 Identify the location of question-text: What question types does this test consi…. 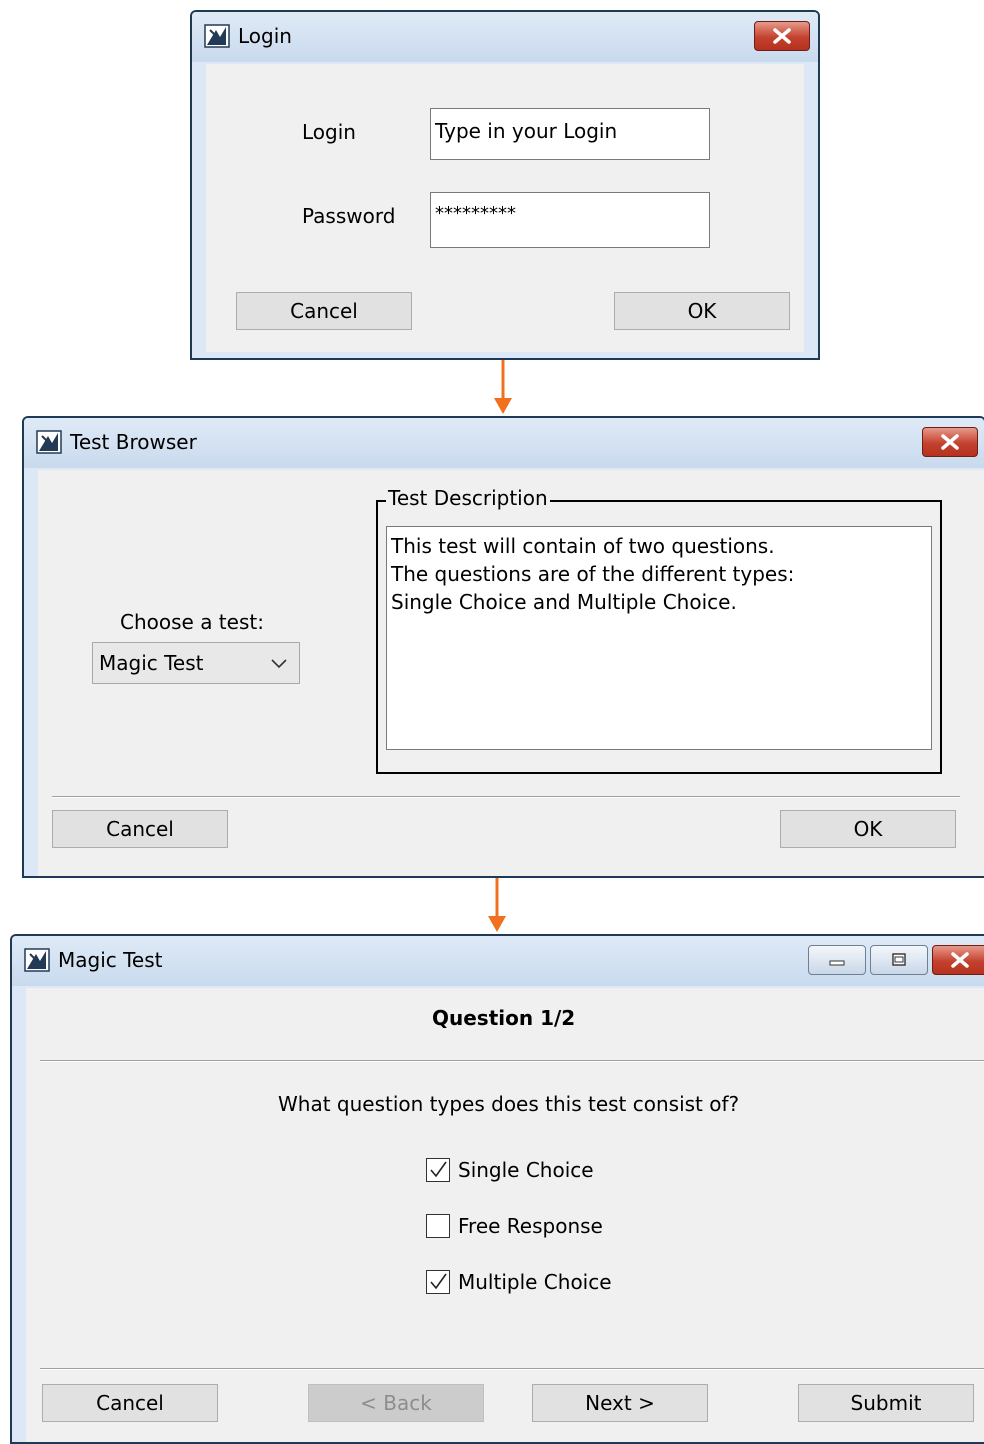
(509, 1104).